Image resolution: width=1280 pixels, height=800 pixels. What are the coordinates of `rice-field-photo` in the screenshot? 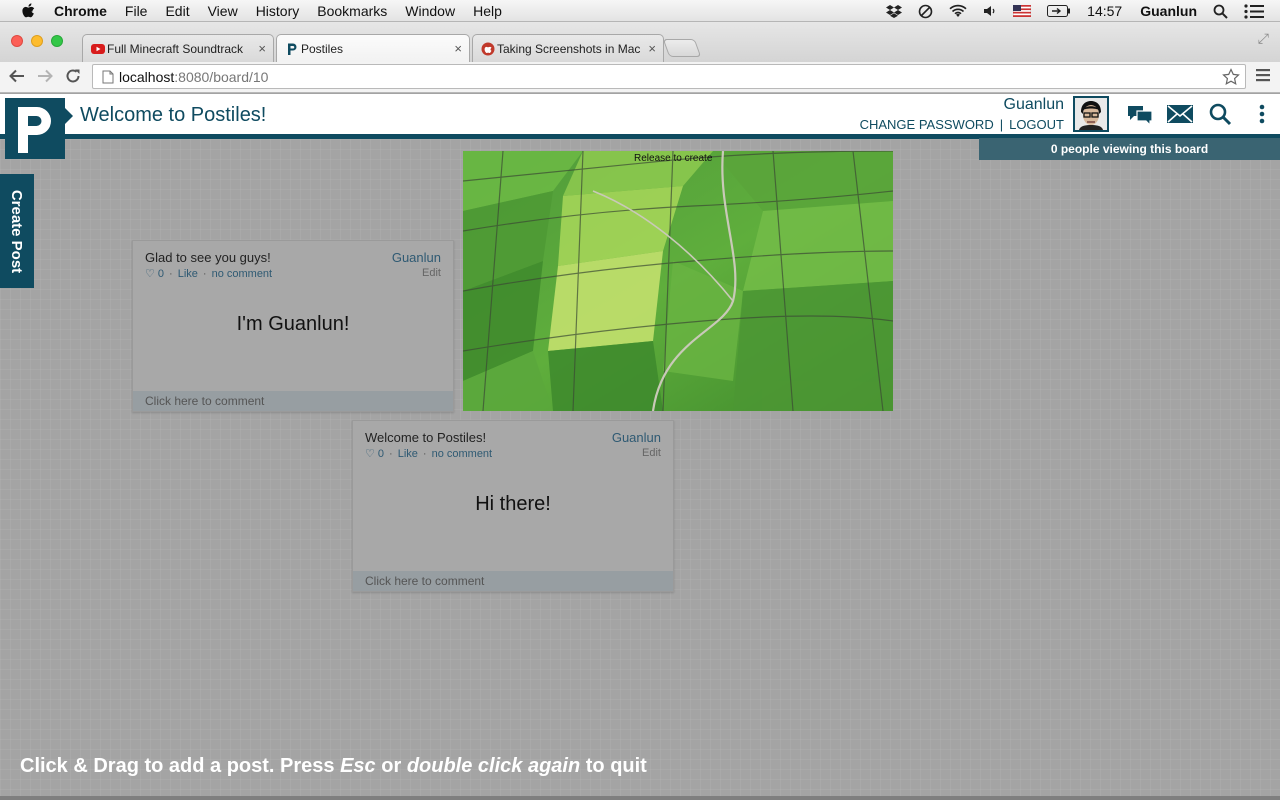 It's located at (678, 281).